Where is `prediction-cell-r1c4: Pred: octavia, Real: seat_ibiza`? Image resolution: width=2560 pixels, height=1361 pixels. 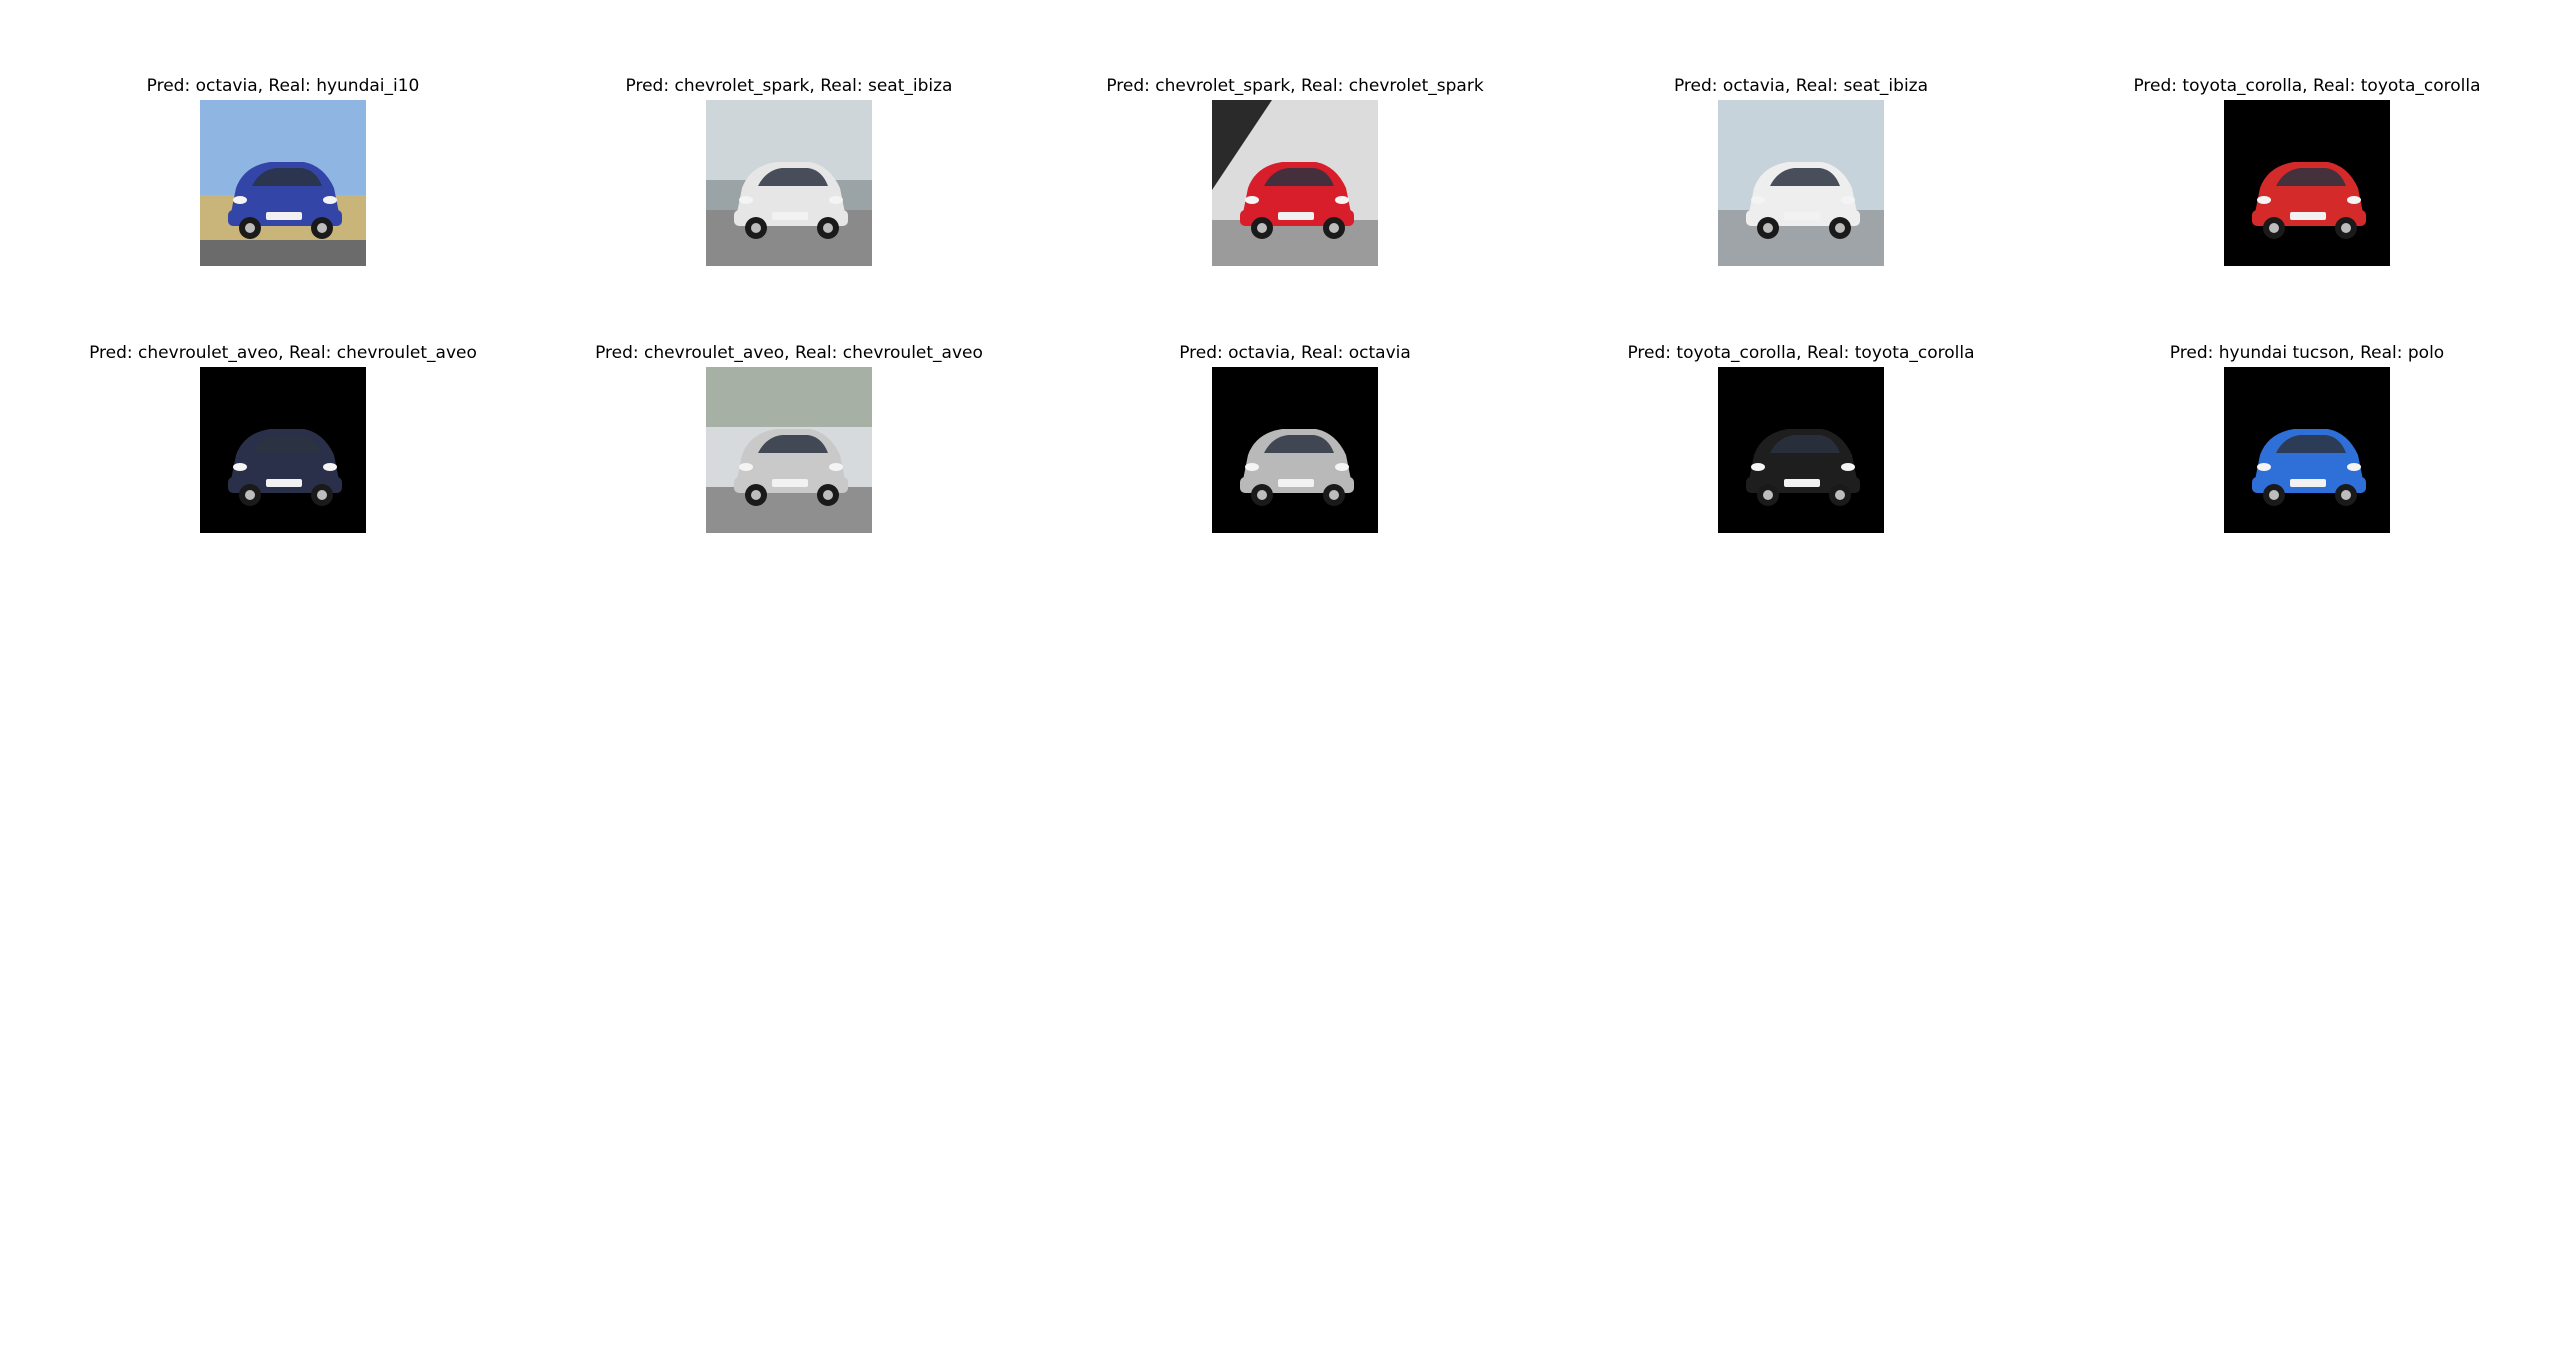
prediction-cell-r1c4: Pred: octavia, Real: seat_ibiza is located at coordinates (1801, 171).